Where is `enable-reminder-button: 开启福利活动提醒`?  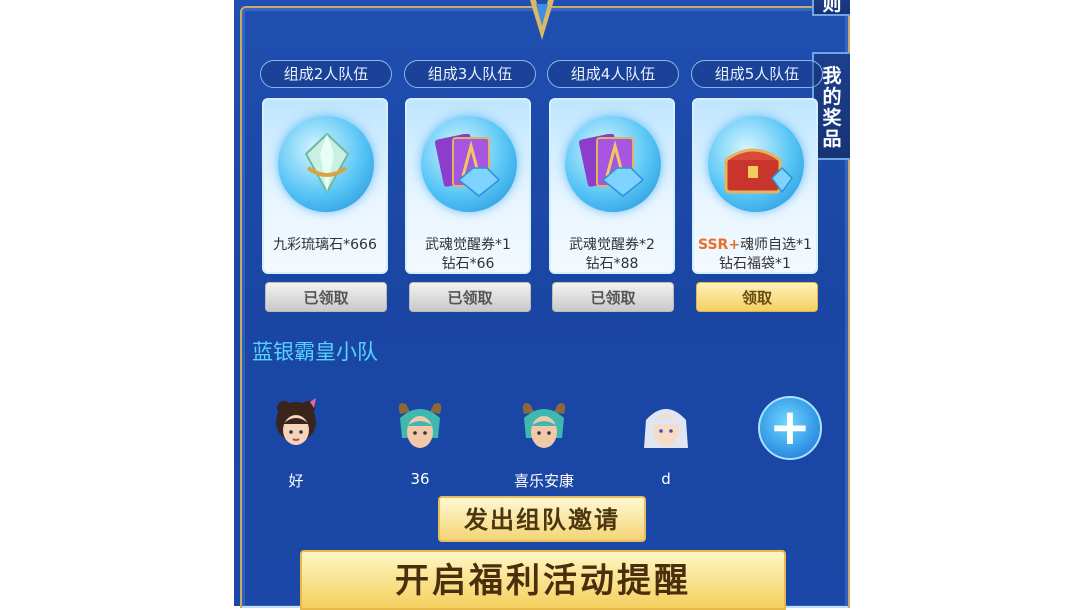
enable-reminder-button: 开启福利活动提醒 is located at coordinates (543, 580).